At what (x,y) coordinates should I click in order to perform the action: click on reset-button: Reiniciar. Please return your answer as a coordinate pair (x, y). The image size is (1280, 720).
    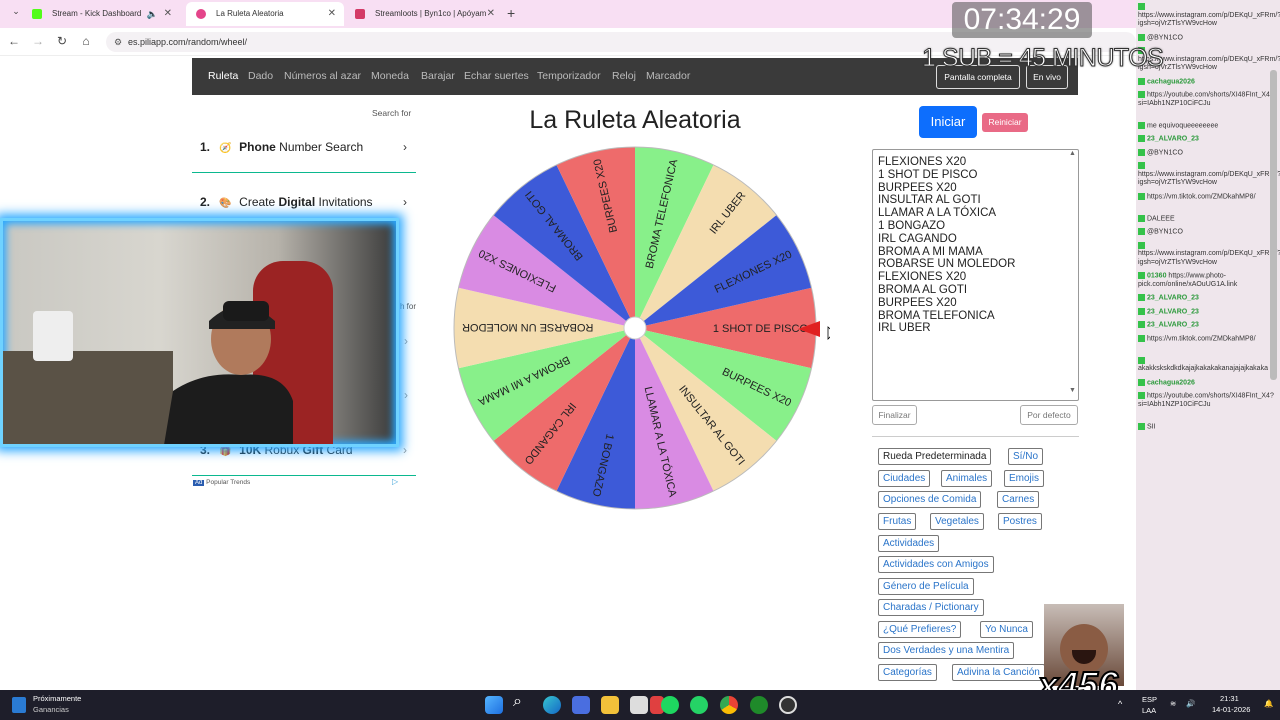
    Looking at the image, I should click on (1005, 122).